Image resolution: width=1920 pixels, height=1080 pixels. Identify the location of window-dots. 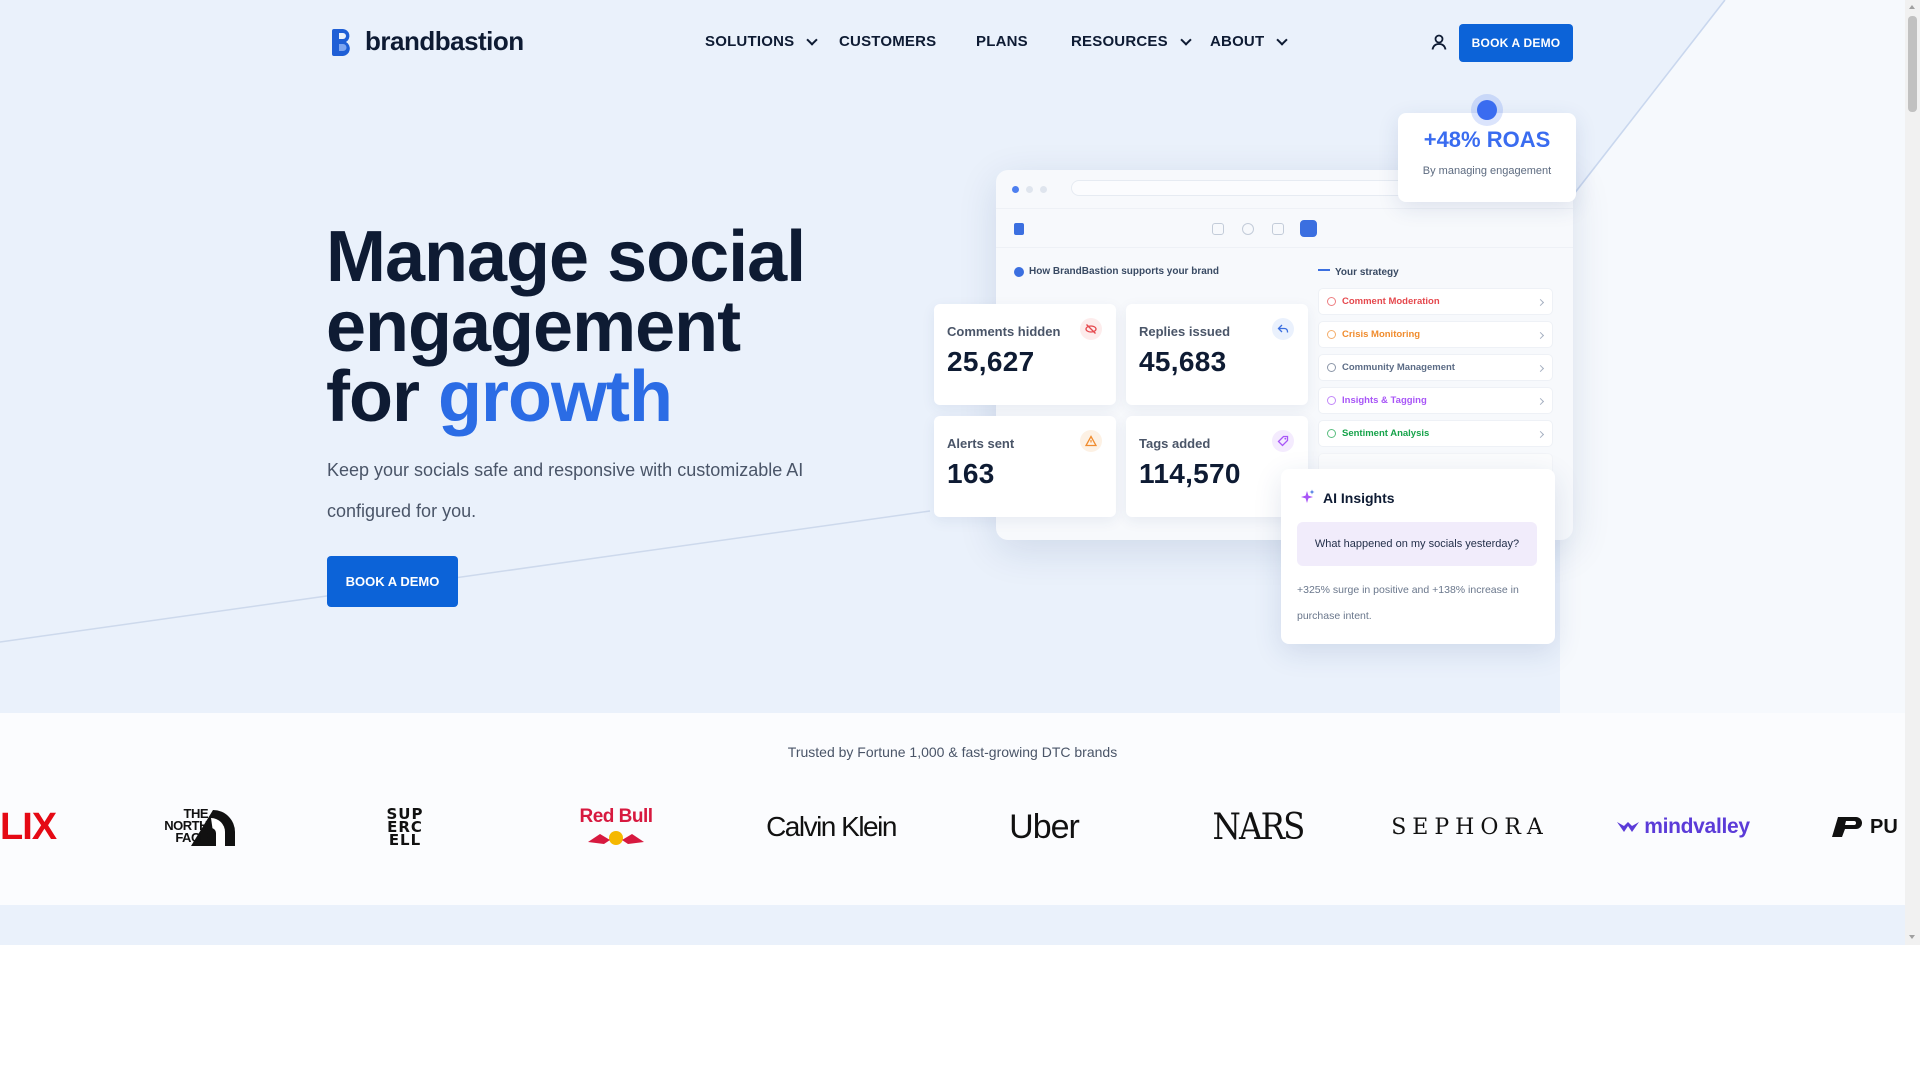
(1029, 189).